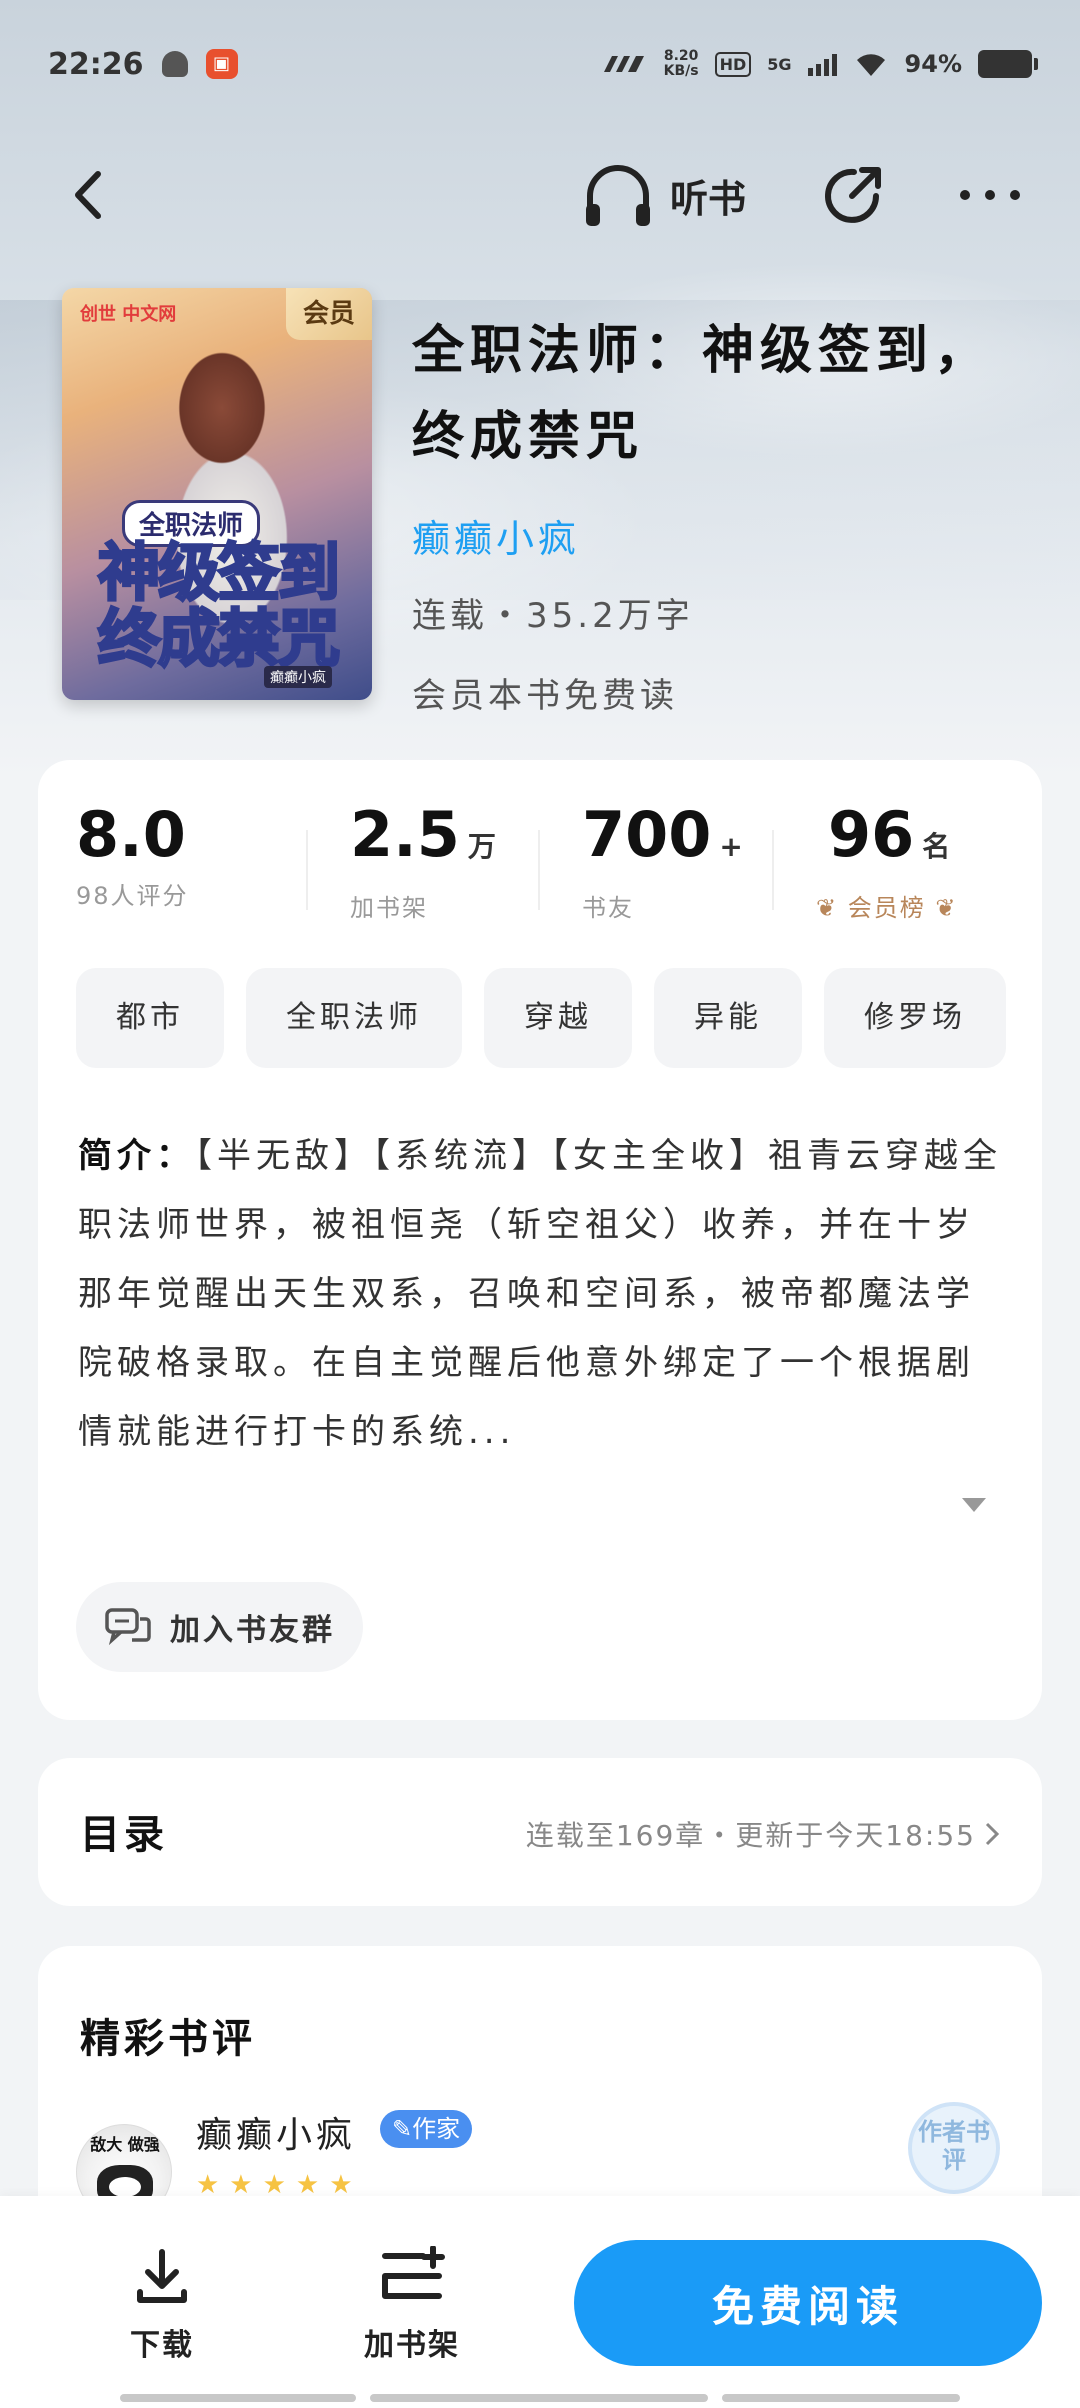 Image resolution: width=1080 pixels, height=2408 pixels. I want to click on listen-button: 听书, so click(663, 195).